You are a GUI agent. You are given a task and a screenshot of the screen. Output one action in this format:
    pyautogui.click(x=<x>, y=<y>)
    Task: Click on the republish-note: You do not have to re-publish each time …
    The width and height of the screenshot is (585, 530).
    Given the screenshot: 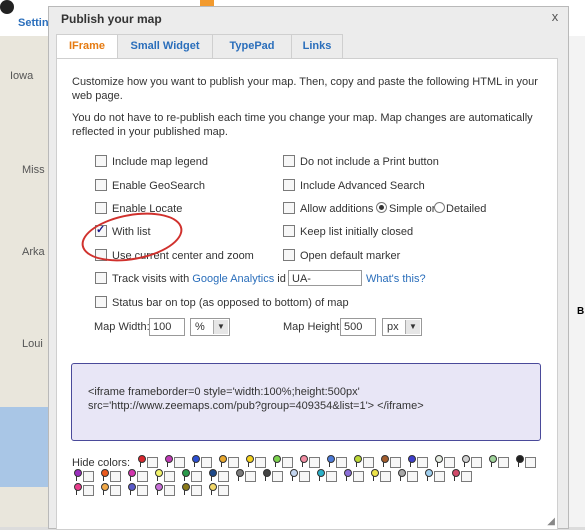 What is the action you would take?
    pyautogui.click(x=302, y=125)
    